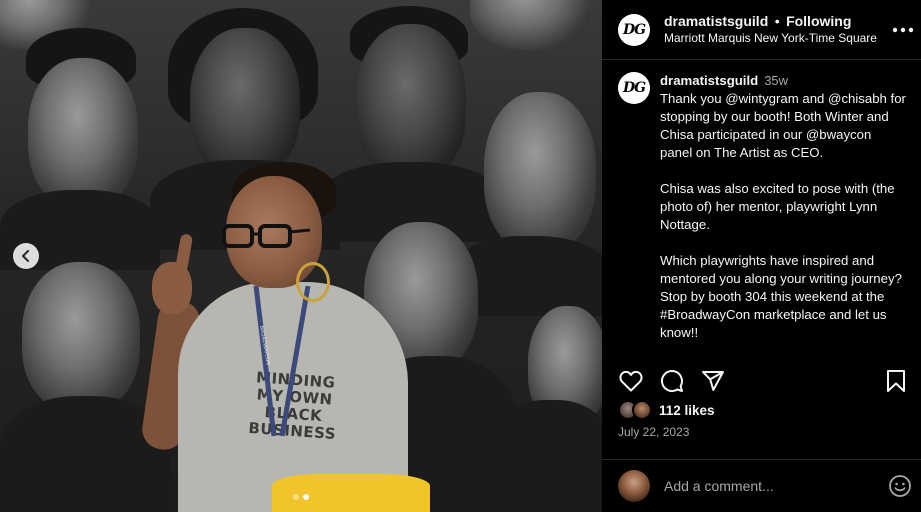 The width and height of the screenshot is (921, 512). I want to click on caption-time: 35w, so click(776, 80).